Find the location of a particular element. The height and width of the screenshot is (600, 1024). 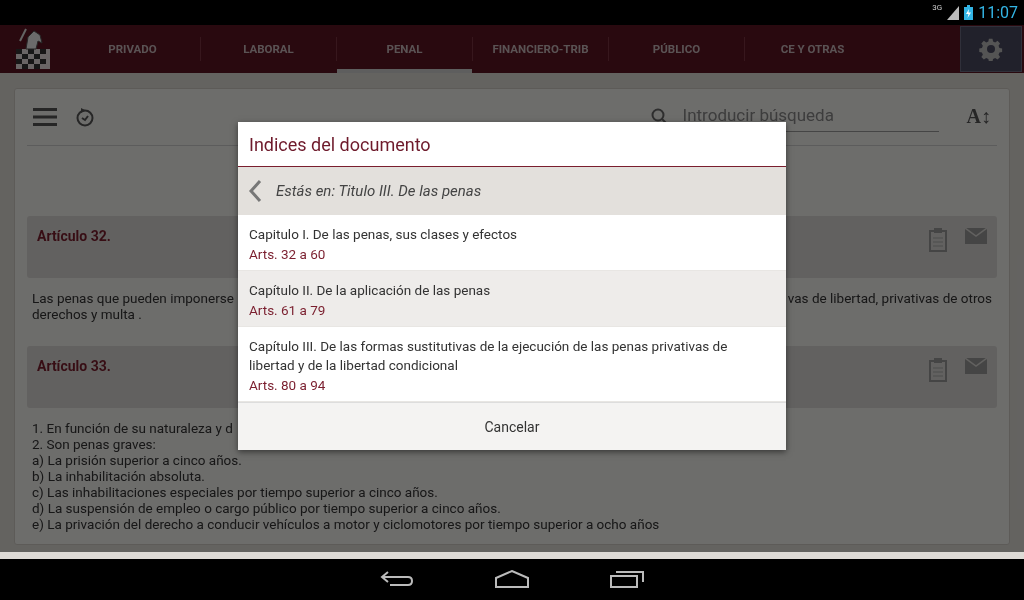

article-text: e) La privación del derecho a conducir vehículos a motor y ciclomotores por tiempo superior a ocho años is located at coordinates (346, 523).